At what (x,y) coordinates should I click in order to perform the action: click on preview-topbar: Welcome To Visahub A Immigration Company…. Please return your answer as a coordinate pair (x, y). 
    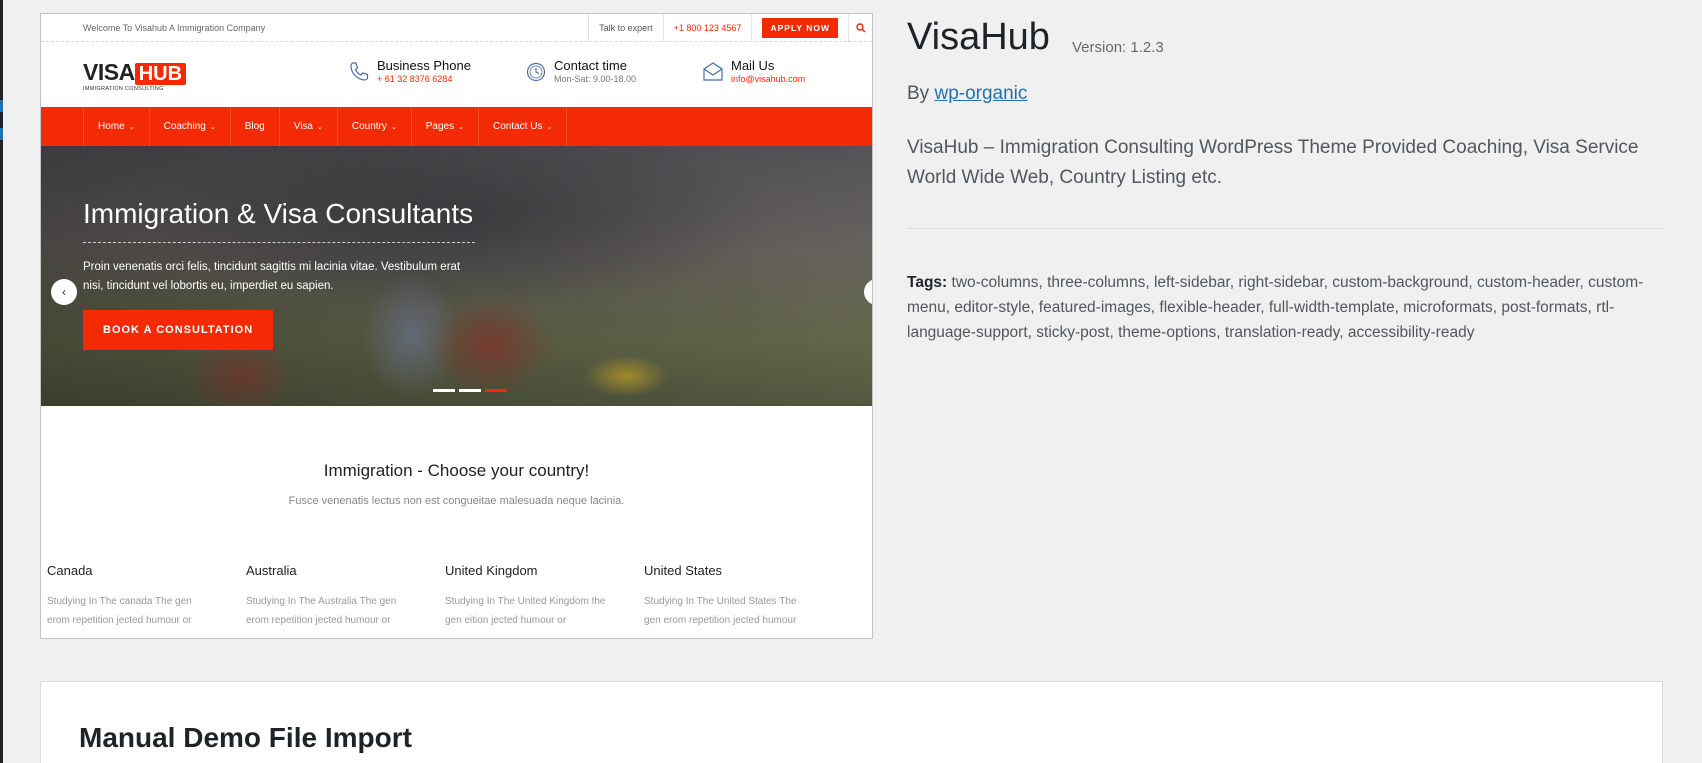
    Looking at the image, I should click on (456, 28).